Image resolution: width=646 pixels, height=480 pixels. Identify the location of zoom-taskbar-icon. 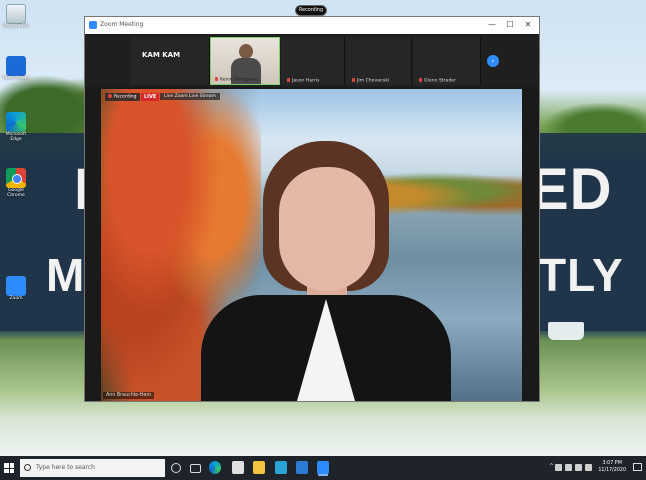
(323, 467).